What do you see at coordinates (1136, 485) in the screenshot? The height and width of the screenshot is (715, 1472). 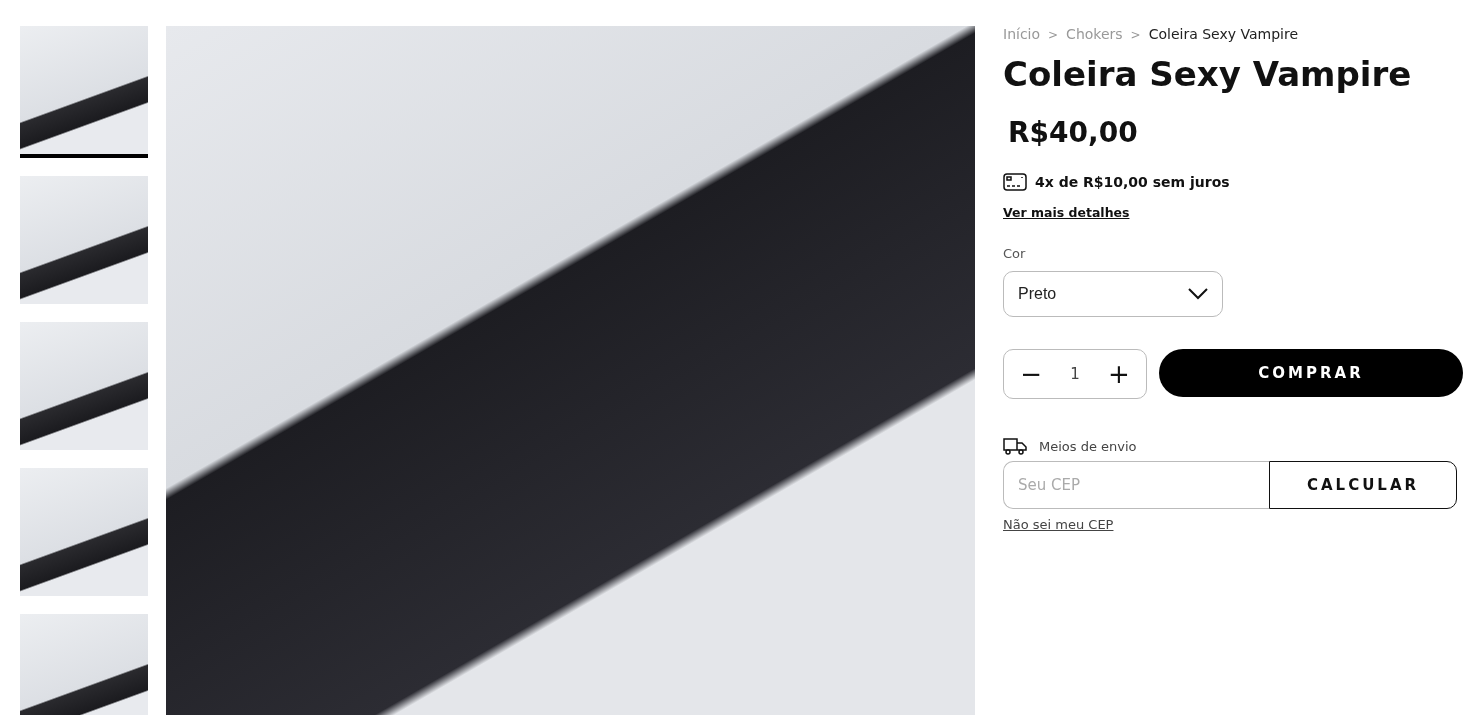 I see `zip-code-field: Seu CEP` at bounding box center [1136, 485].